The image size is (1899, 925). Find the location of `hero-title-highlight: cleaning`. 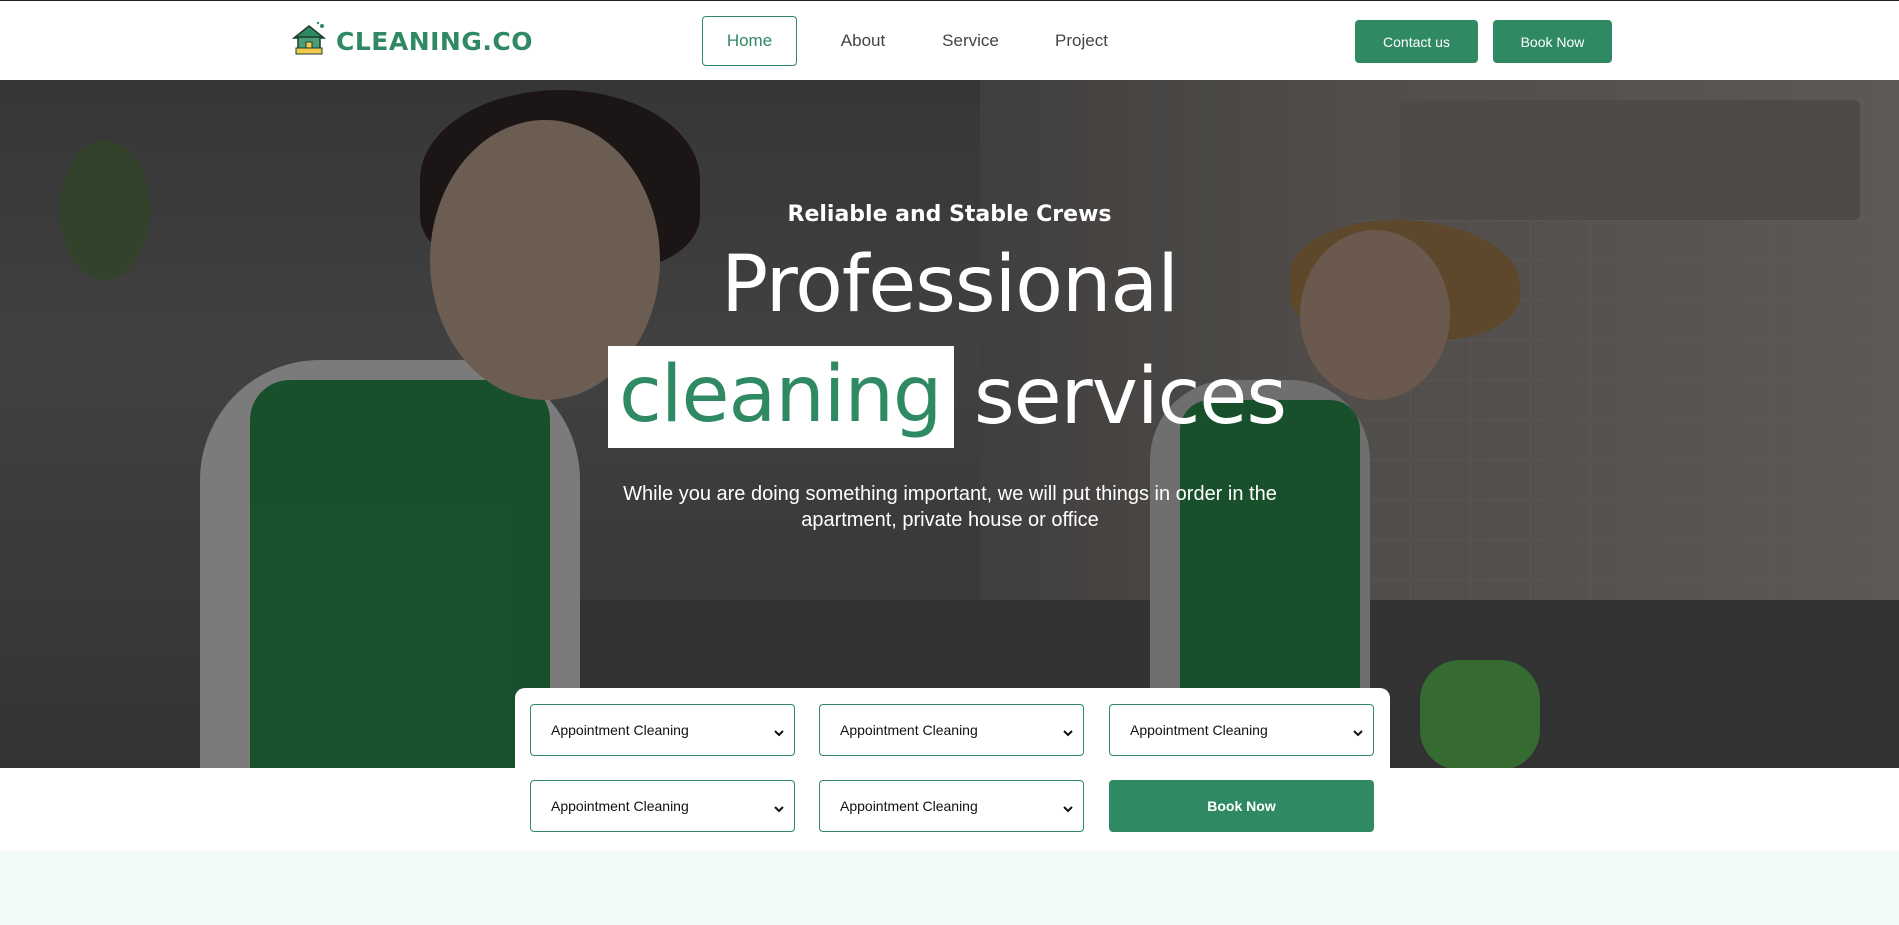

hero-title-highlight: cleaning is located at coordinates (781, 397).